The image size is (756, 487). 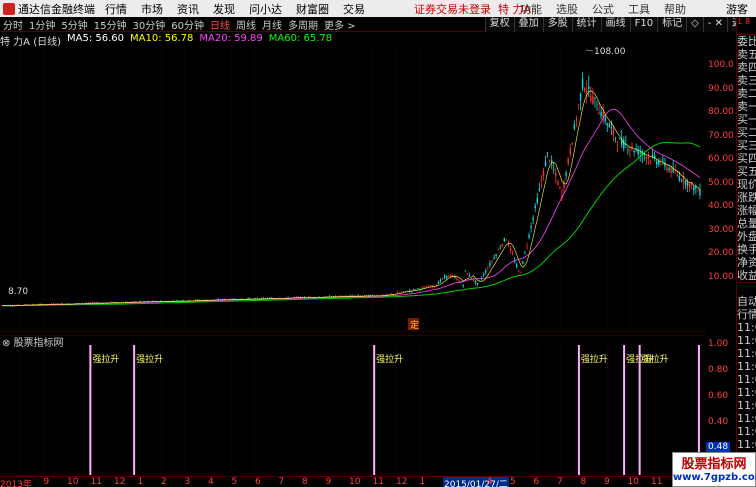 What do you see at coordinates (528, 24) in the screenshot?
I see `overlay-button: 叠加` at bounding box center [528, 24].